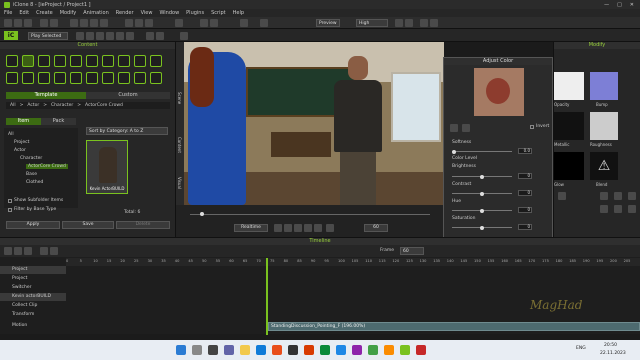  Describe the element at coordinates (68, 13) in the screenshot. I see `menu-modify: Modify` at that location.